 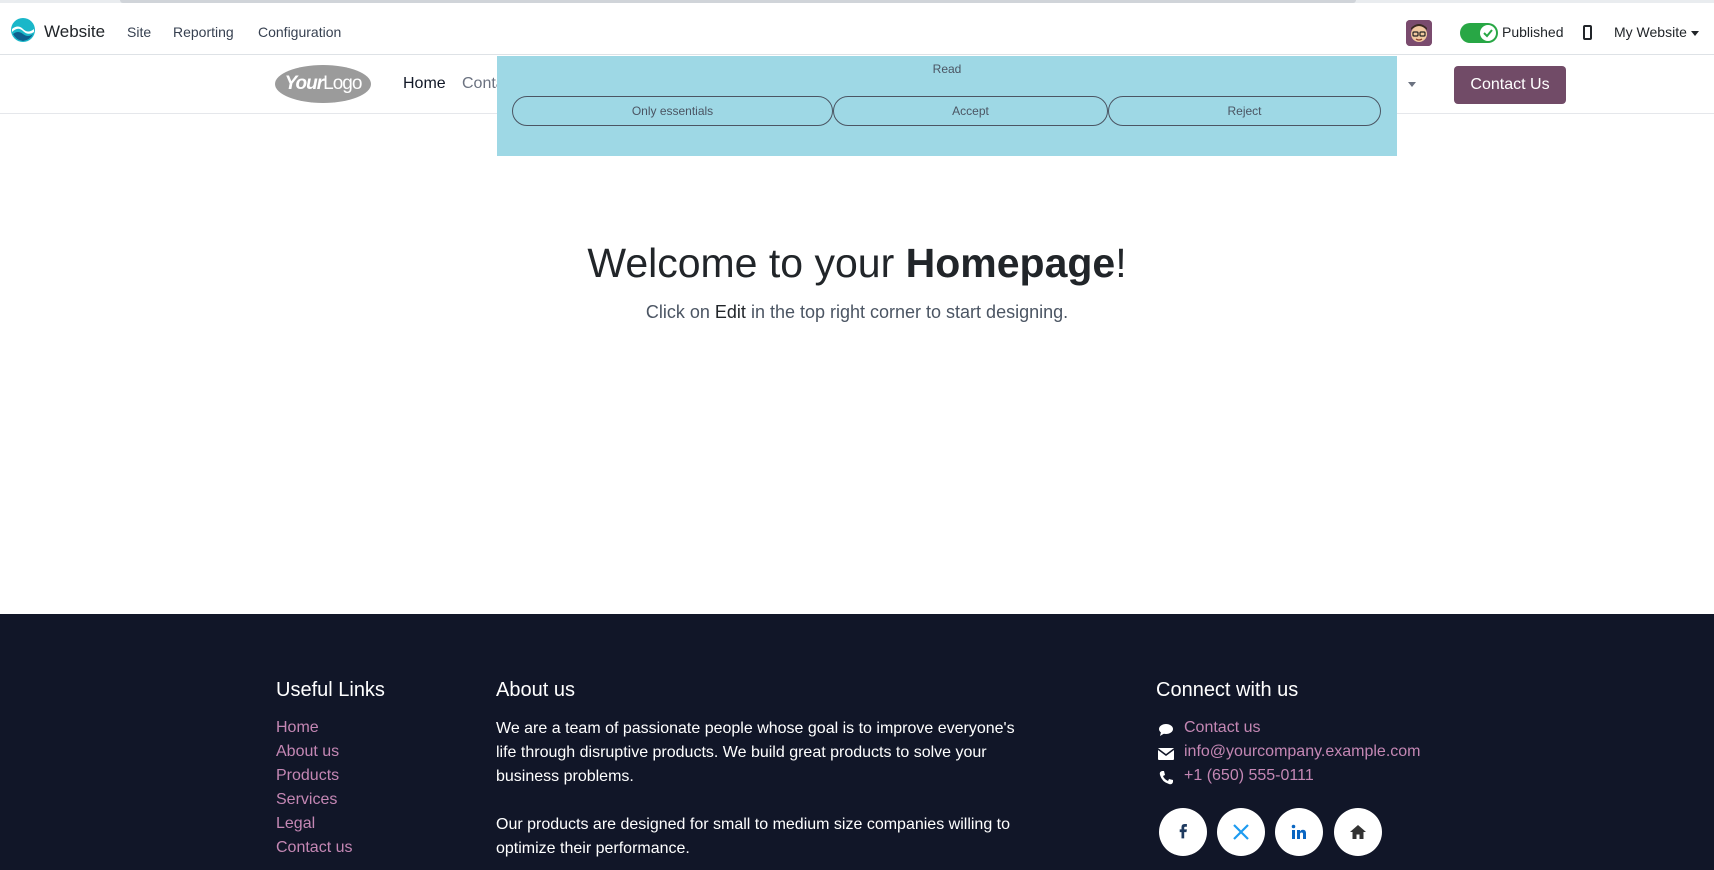 I want to click on website-app-icon, so click(x=23, y=30).